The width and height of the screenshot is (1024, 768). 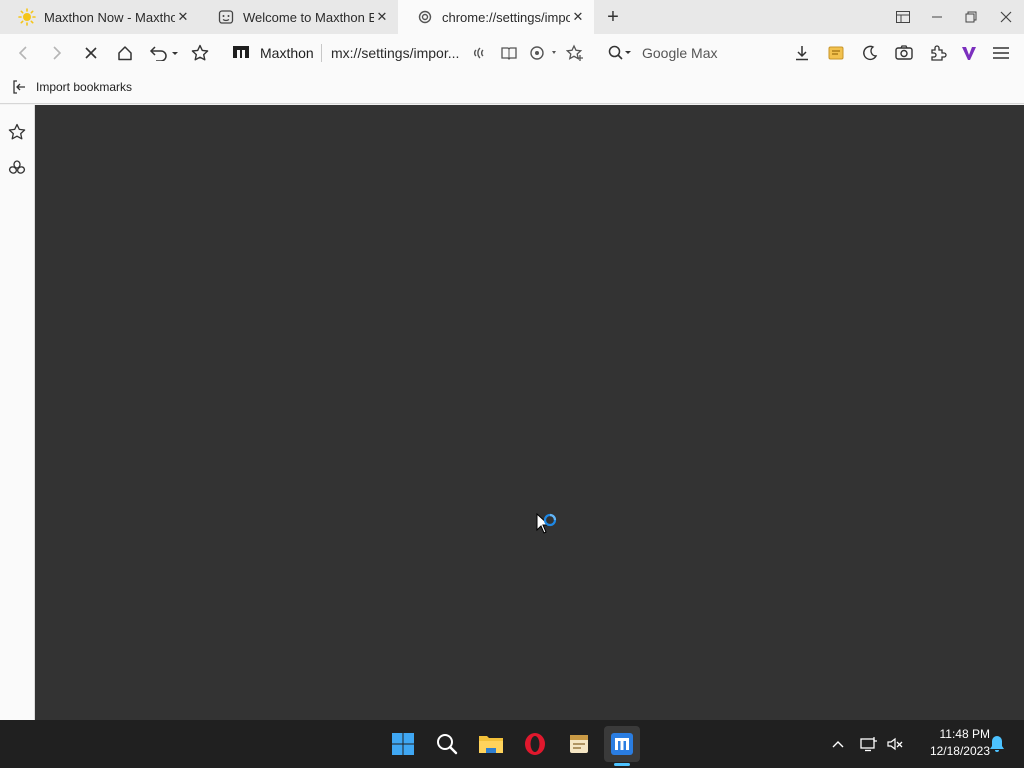 What do you see at coordinates (904, 53) in the screenshot?
I see `screenshot-icon` at bounding box center [904, 53].